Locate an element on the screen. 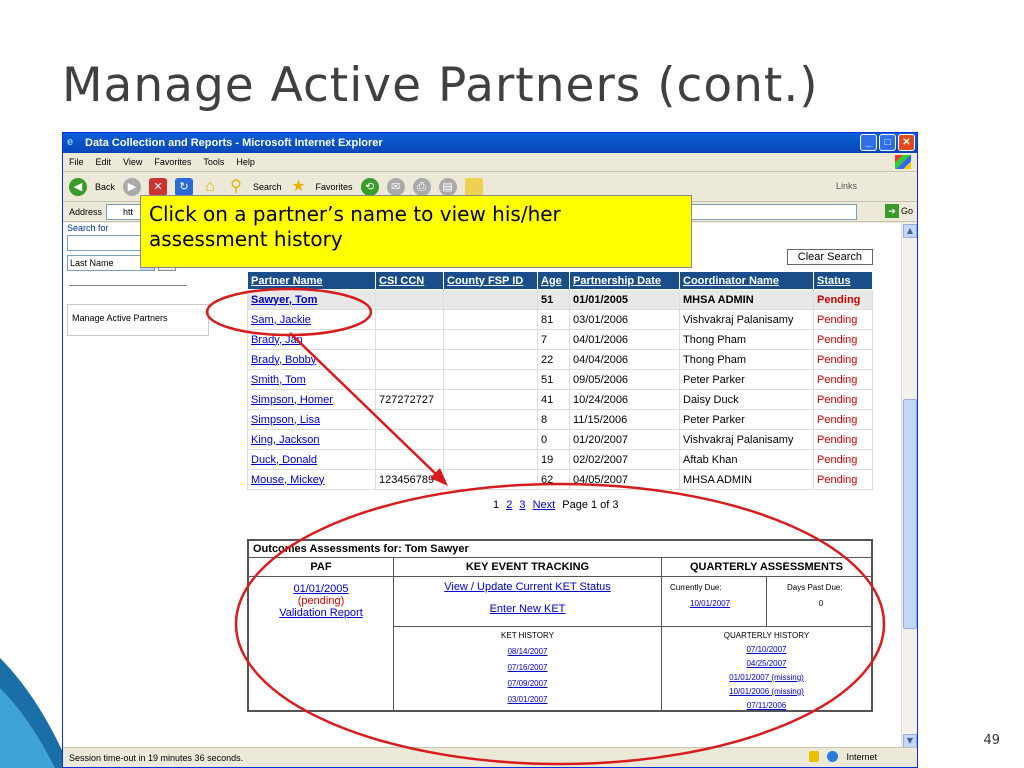 This screenshot has width=1024, height=768. ket-history-link: 07/09/2007 is located at coordinates (527, 683).